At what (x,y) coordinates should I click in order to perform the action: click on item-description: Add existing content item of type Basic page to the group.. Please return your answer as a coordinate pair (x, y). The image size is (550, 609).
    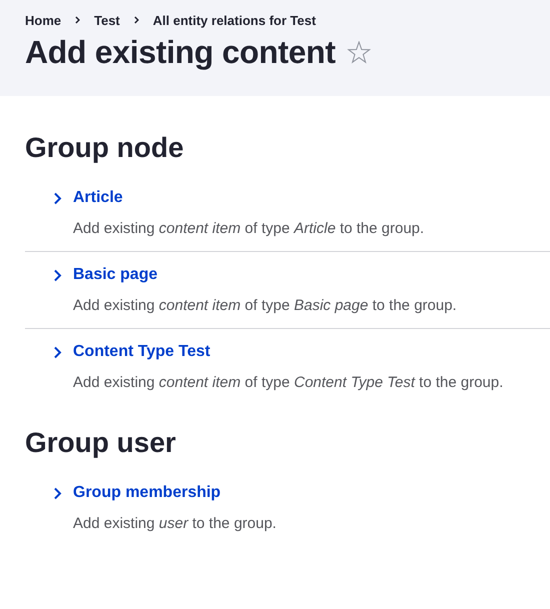
    Looking at the image, I should click on (265, 305).